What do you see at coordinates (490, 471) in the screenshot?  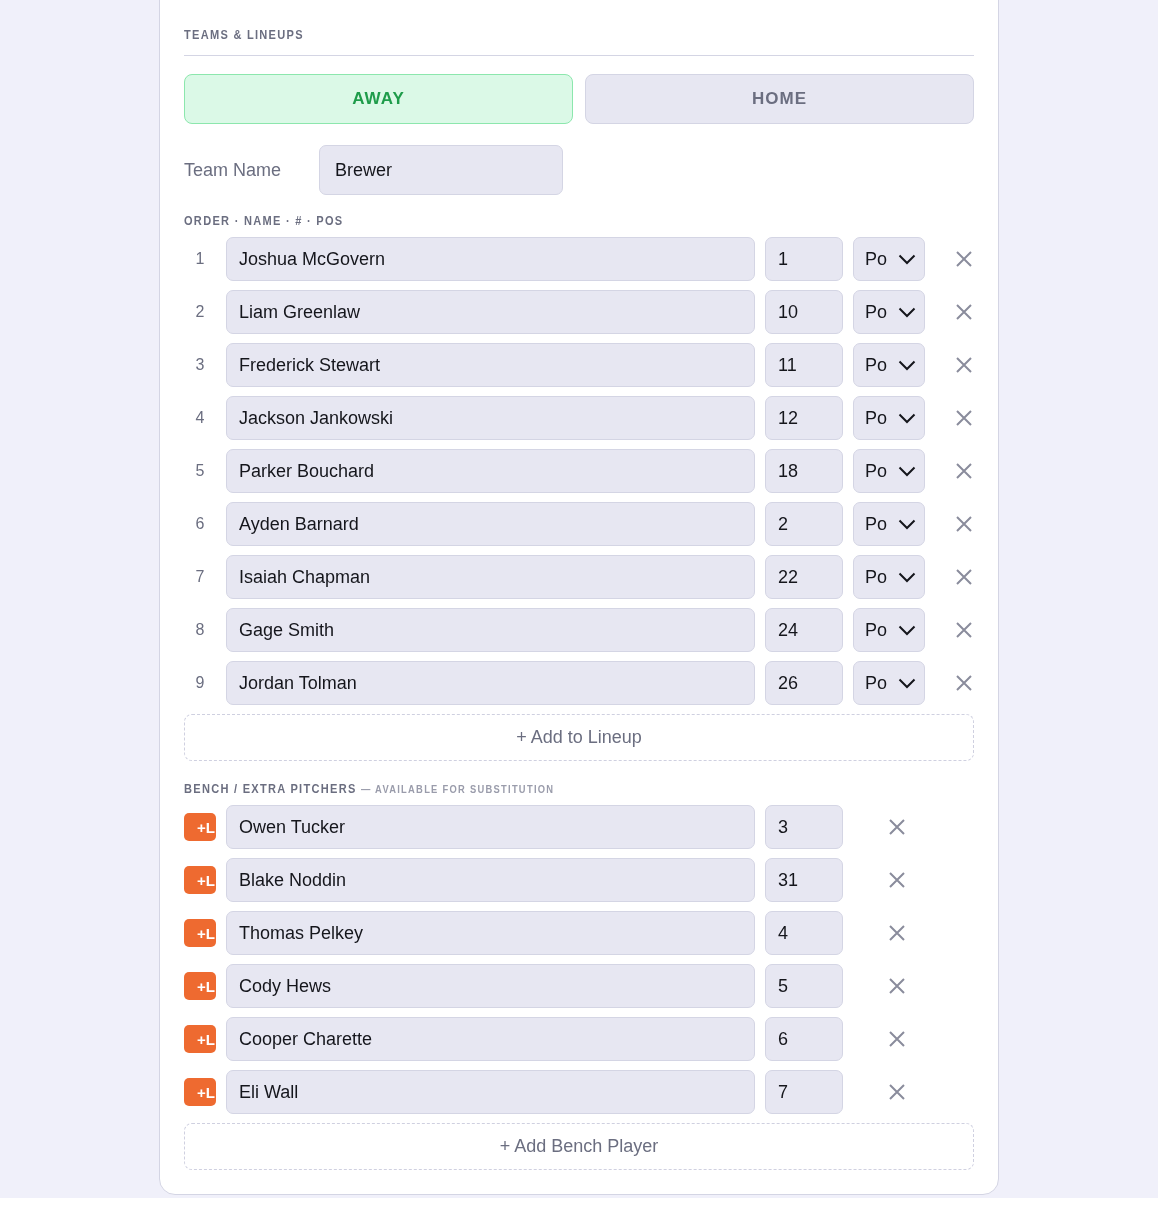 I see `player-name-field: Parker Bouchard` at bounding box center [490, 471].